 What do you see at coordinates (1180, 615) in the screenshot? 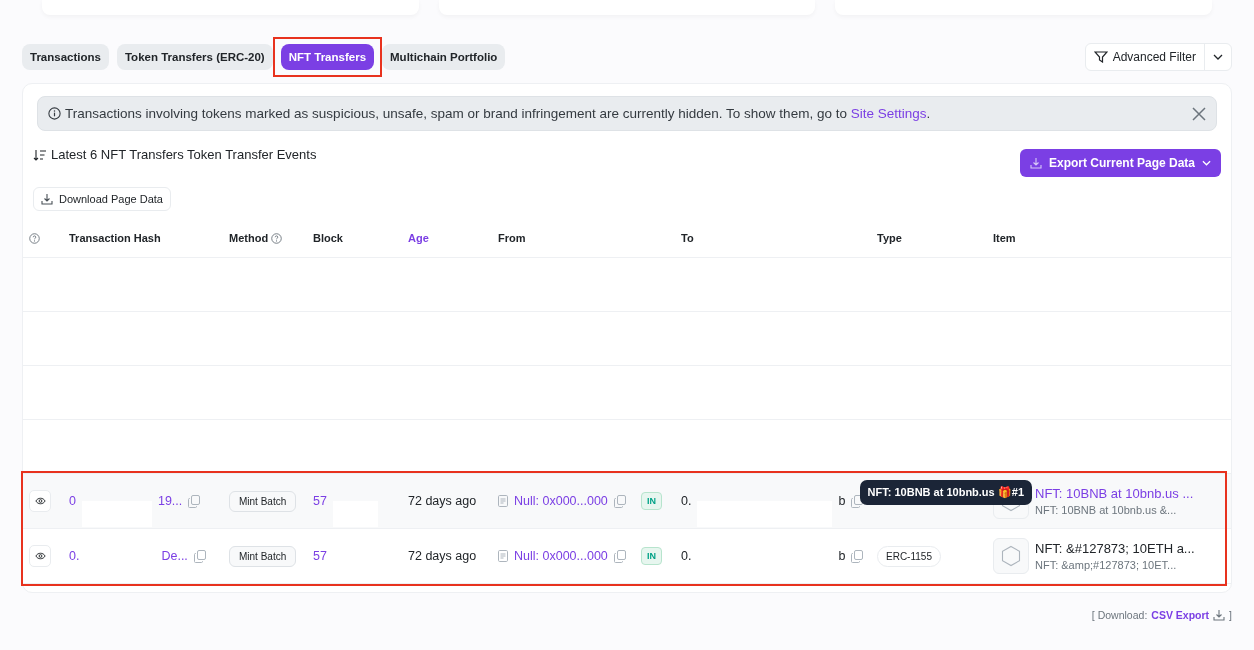
I see `csv-export-link: CSV Export` at bounding box center [1180, 615].